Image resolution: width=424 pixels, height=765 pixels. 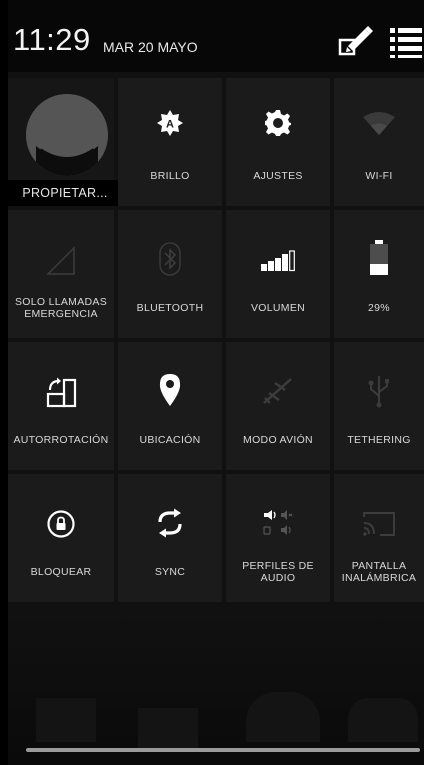 I want to click on signal-icon, so click(x=60, y=260).